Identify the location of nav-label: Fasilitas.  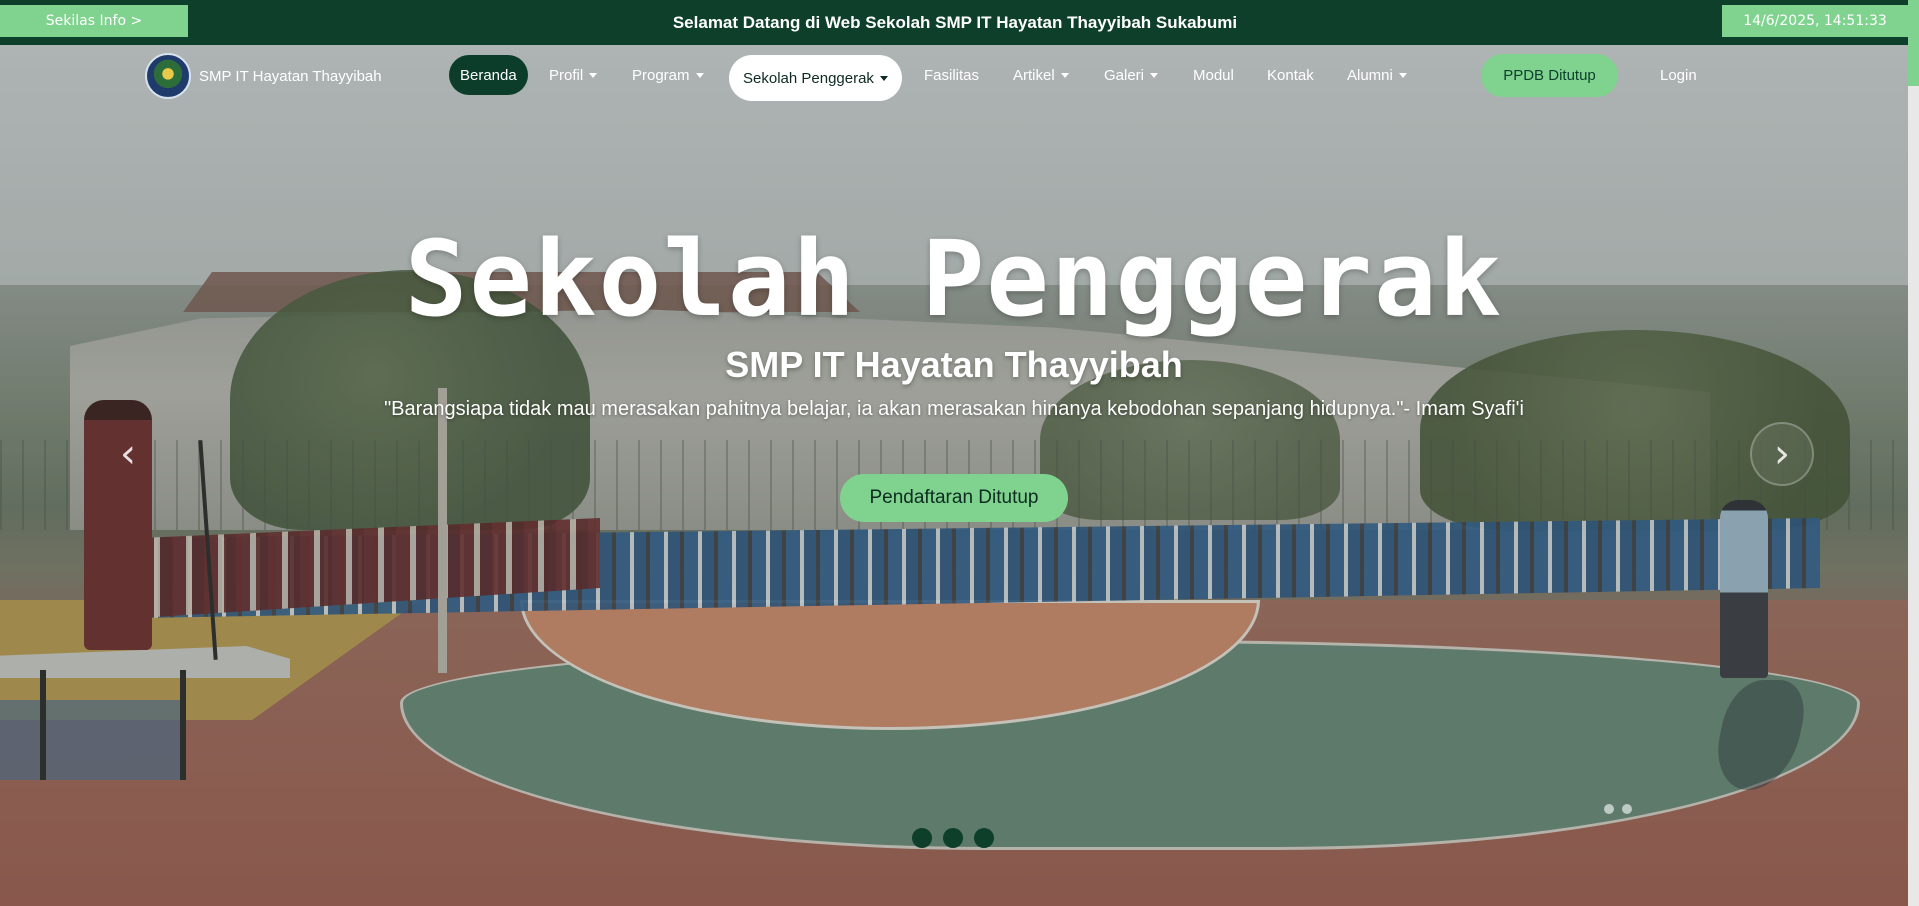
(952, 75).